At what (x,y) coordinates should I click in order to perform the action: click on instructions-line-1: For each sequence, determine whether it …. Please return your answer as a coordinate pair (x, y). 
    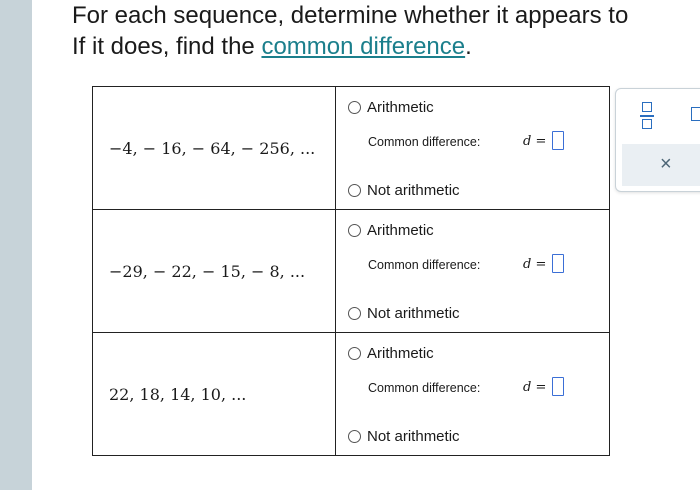
    Looking at the image, I should click on (350, 15).